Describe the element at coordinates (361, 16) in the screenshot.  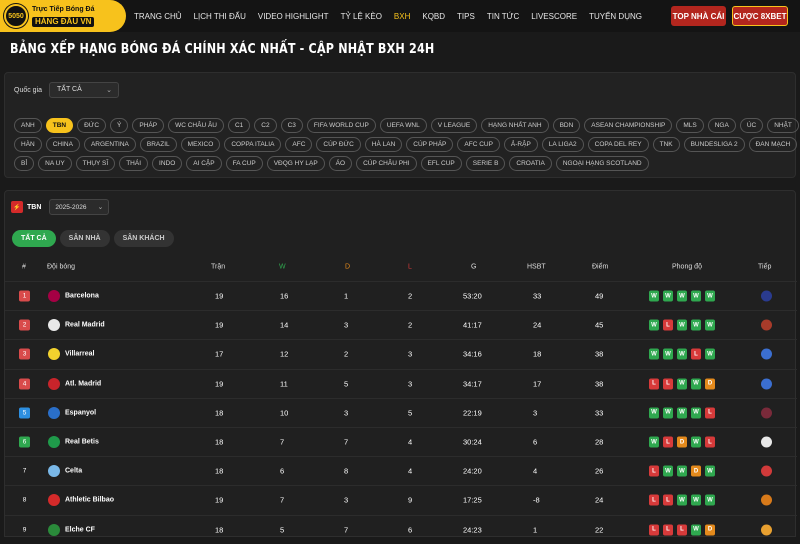
I see `nav-item: TỶ LỆ KÈO` at that location.